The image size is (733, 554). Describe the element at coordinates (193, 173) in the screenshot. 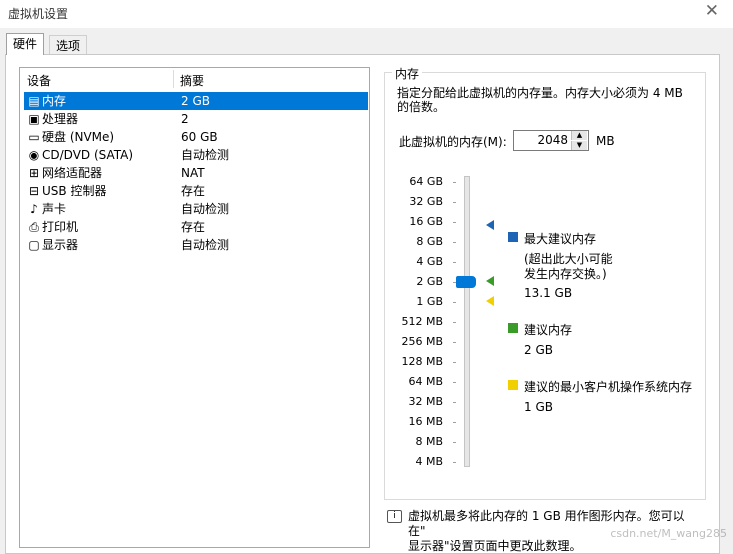

I see `device-summary: NAT` at that location.